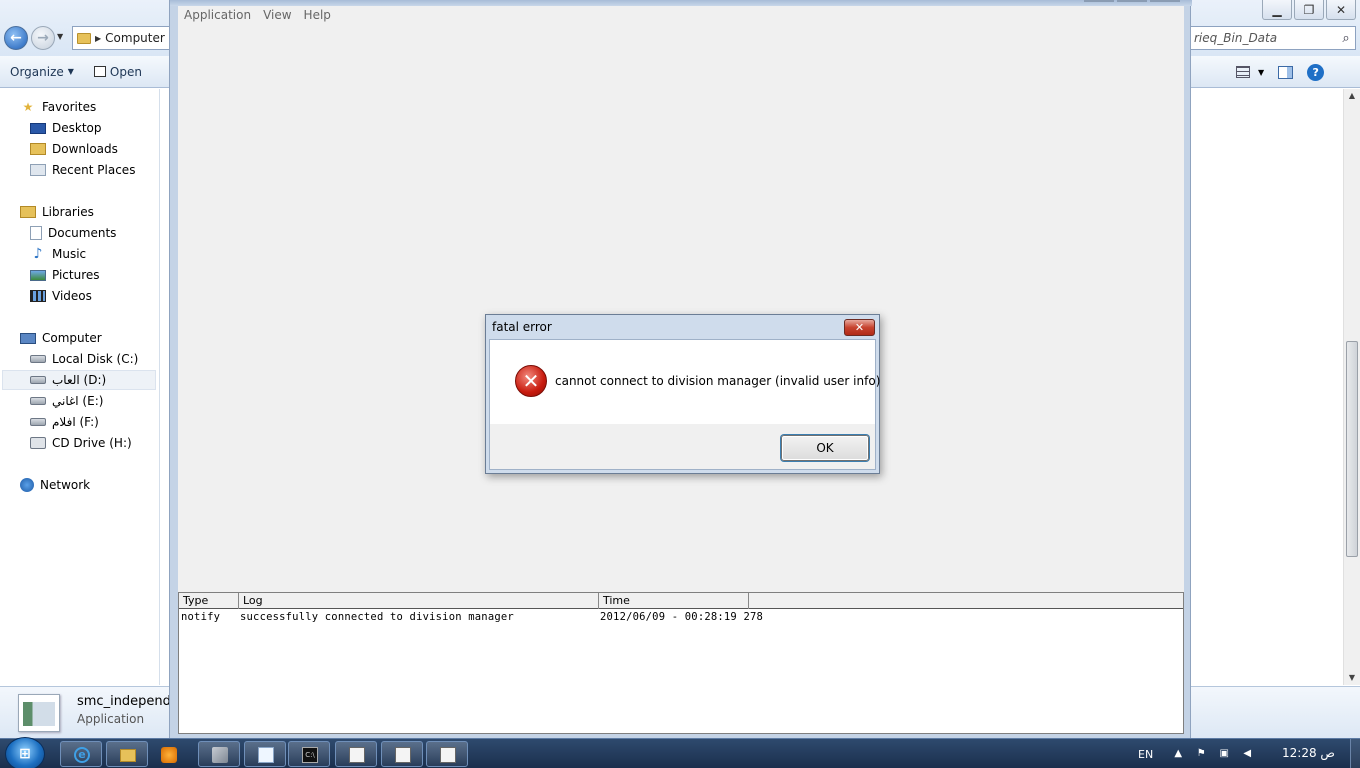 The width and height of the screenshot is (1360, 768). What do you see at coordinates (1165, 1) in the screenshot?
I see `app-close-button` at bounding box center [1165, 1].